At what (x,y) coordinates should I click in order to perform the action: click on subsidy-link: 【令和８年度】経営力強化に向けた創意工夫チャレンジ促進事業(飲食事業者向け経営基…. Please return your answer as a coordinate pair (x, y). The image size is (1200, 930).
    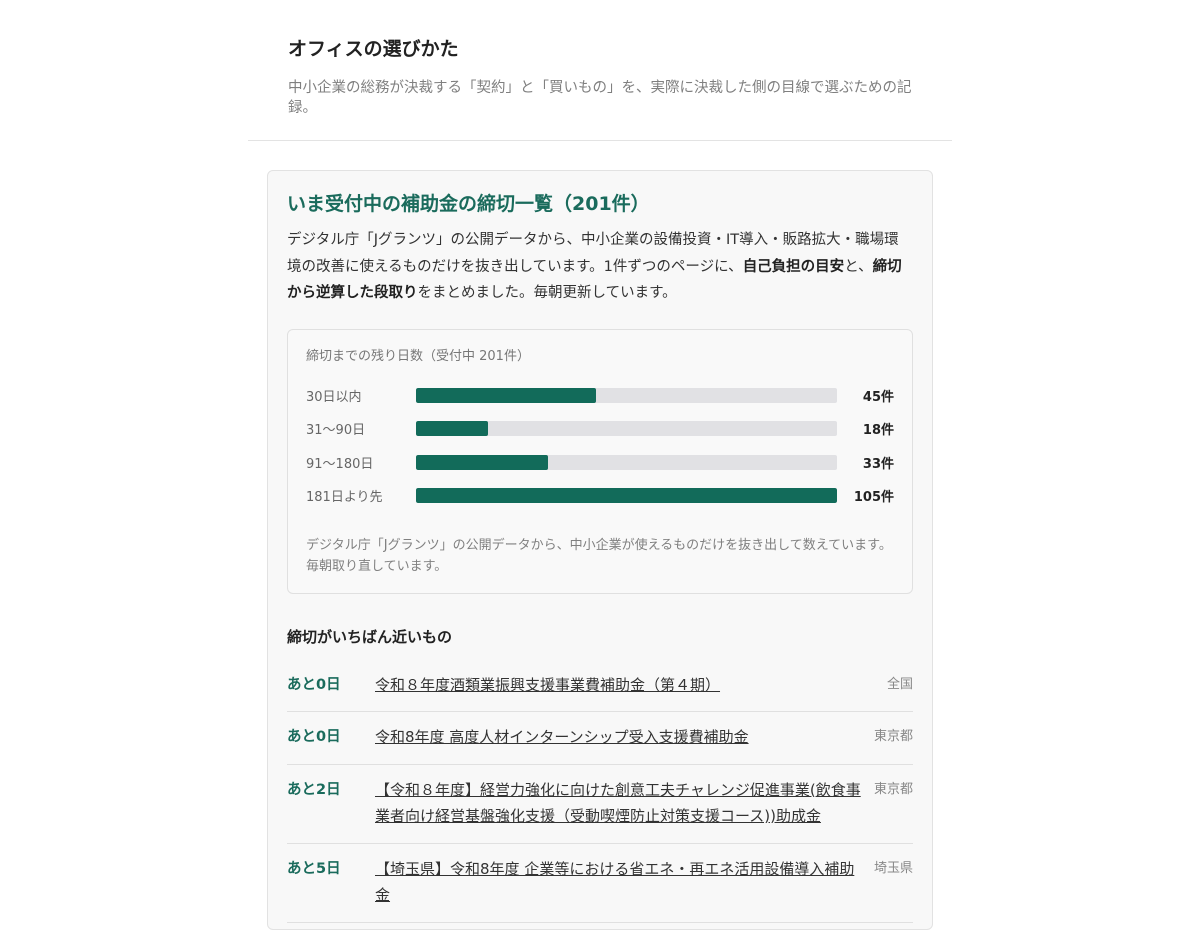
    Looking at the image, I should click on (618, 803).